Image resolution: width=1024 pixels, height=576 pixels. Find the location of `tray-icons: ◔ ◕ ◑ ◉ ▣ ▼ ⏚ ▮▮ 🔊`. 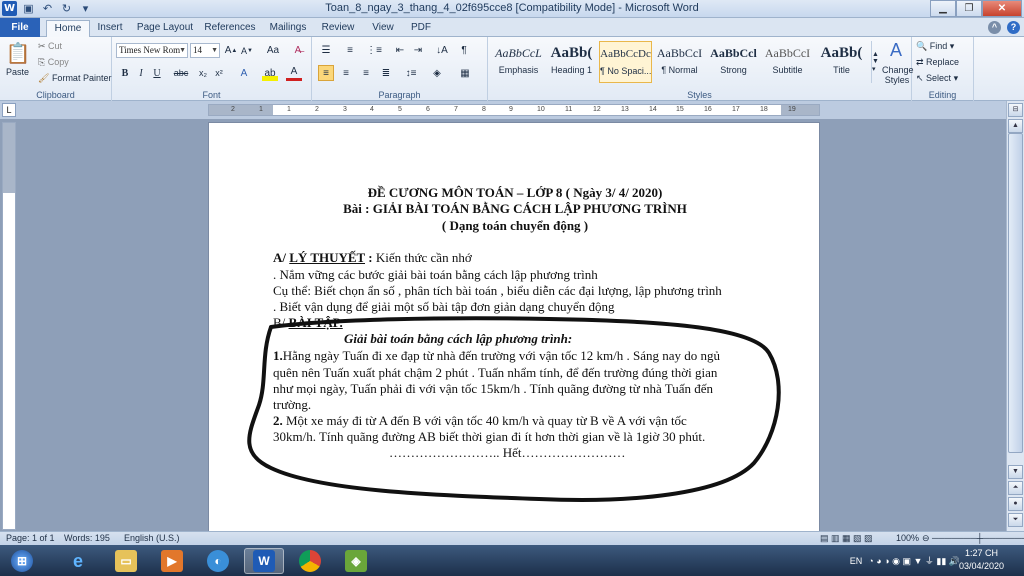

tray-icons: ◔ ◕ ◑ ◉ ▣ ▼ ⏚ ▮▮ 🔊 is located at coordinates (914, 560).